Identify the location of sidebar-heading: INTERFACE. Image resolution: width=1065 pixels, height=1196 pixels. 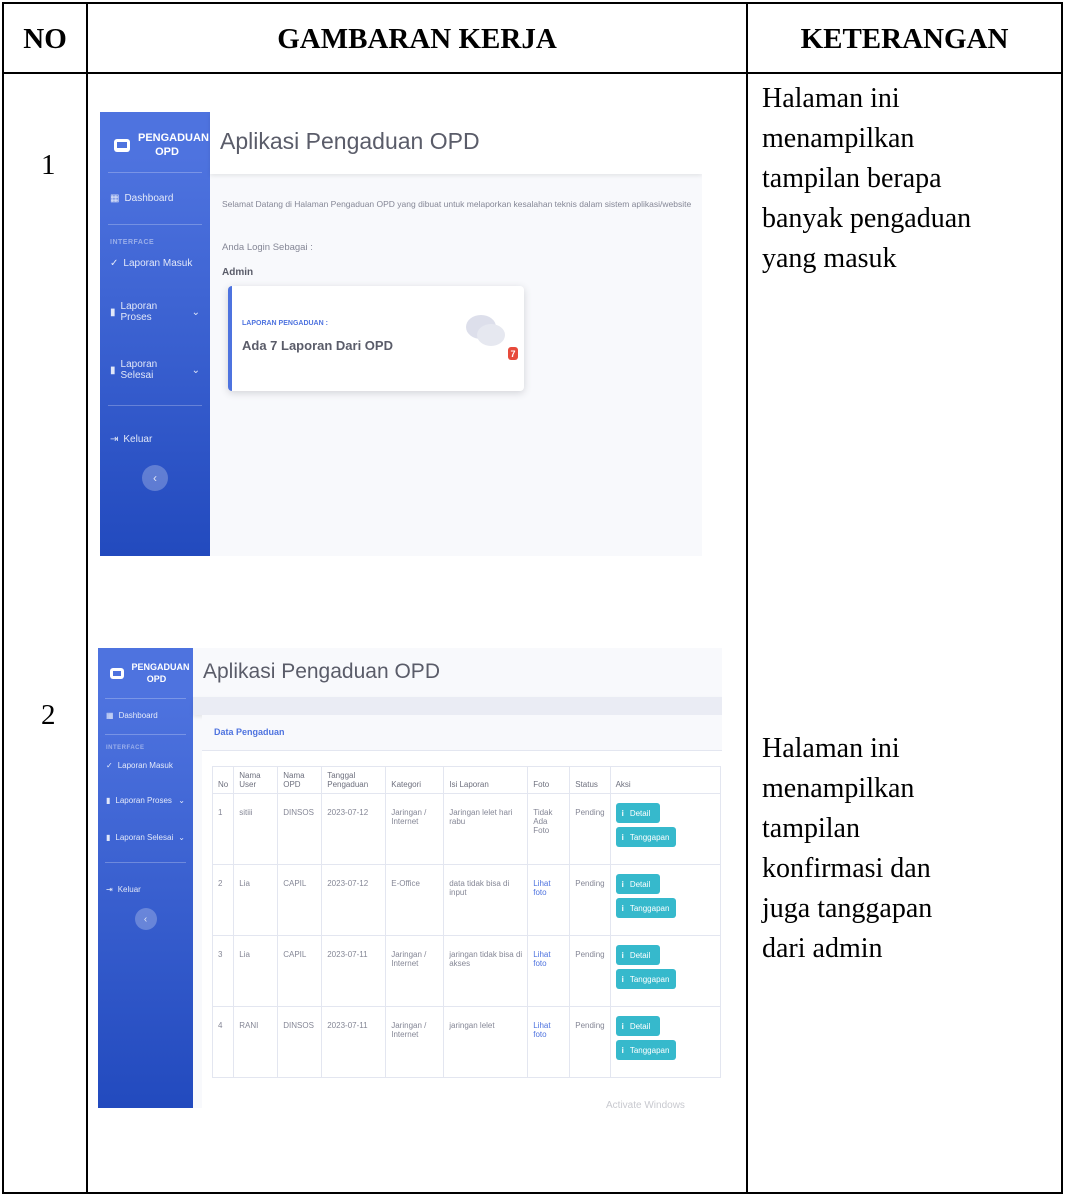
(132, 242).